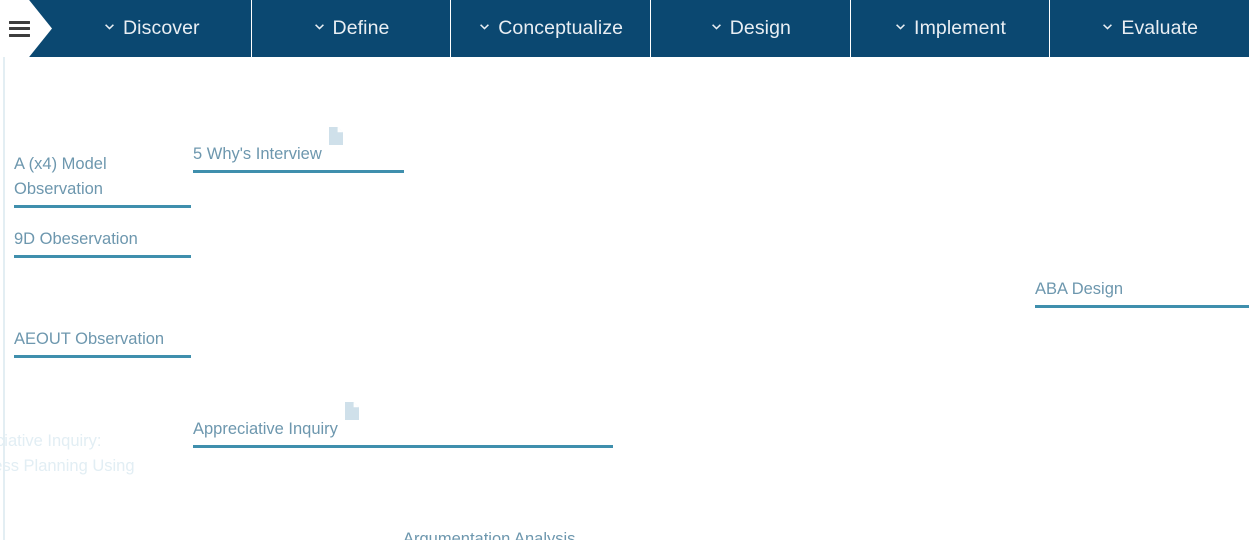 The height and width of the screenshot is (540, 1249). I want to click on nav-item-define: Define, so click(352, 28).